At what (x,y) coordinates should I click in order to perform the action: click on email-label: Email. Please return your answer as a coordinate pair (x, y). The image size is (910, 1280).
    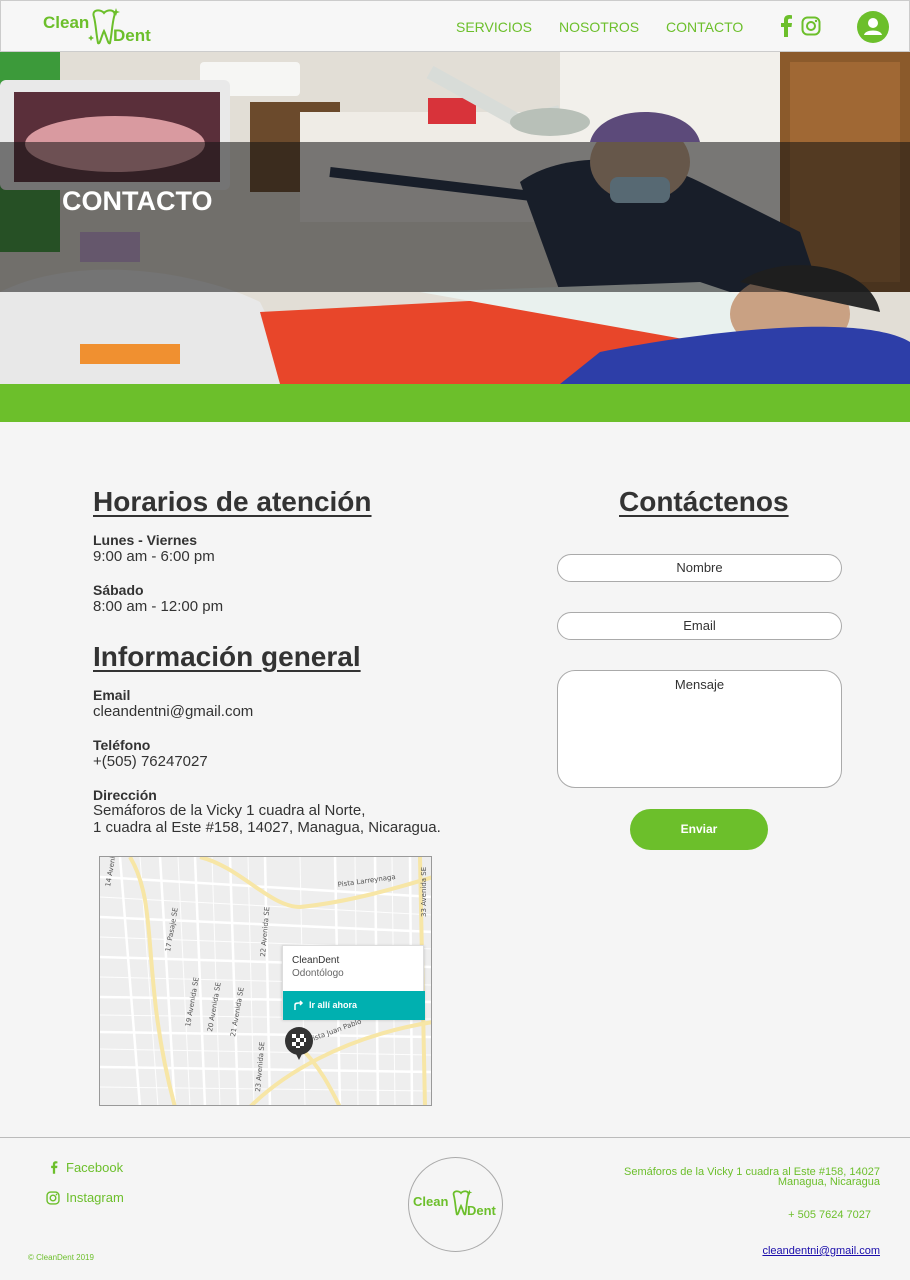
    Looking at the image, I should click on (112, 695).